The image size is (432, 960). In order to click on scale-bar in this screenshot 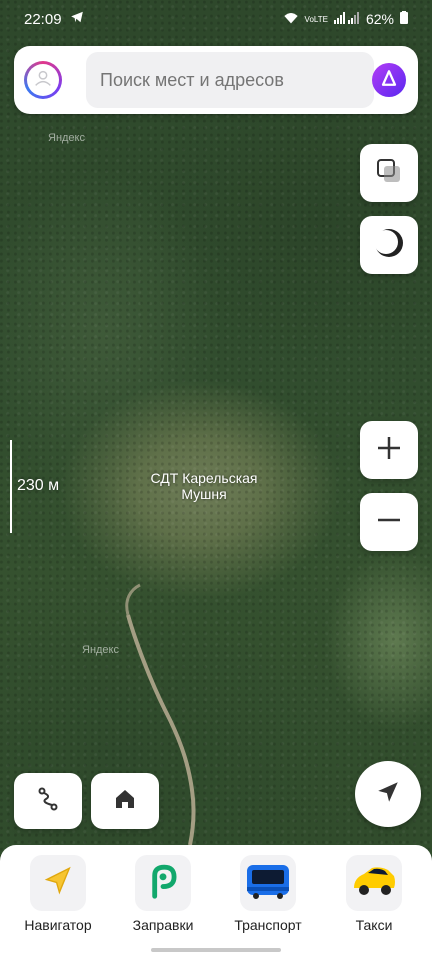, I will do `click(11, 486)`.